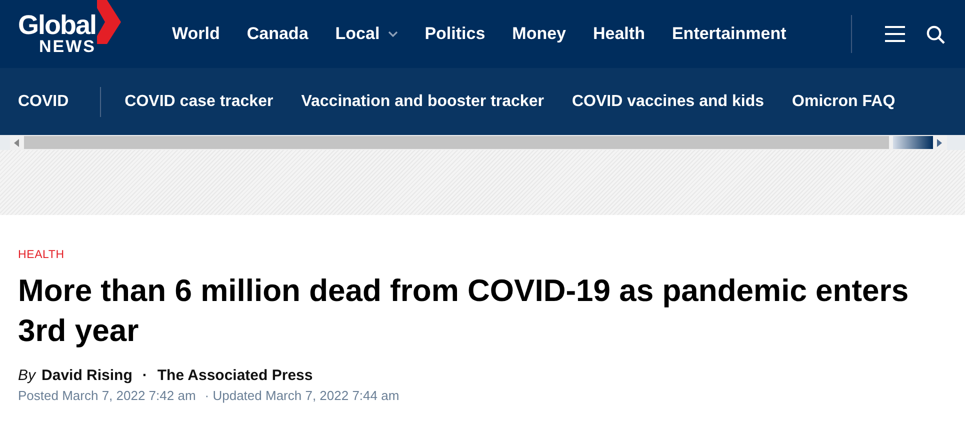 Image resolution: width=965 pixels, height=436 pixels. Describe the element at coordinates (478, 142) in the screenshot. I see `horizontal-scrollbar` at that location.